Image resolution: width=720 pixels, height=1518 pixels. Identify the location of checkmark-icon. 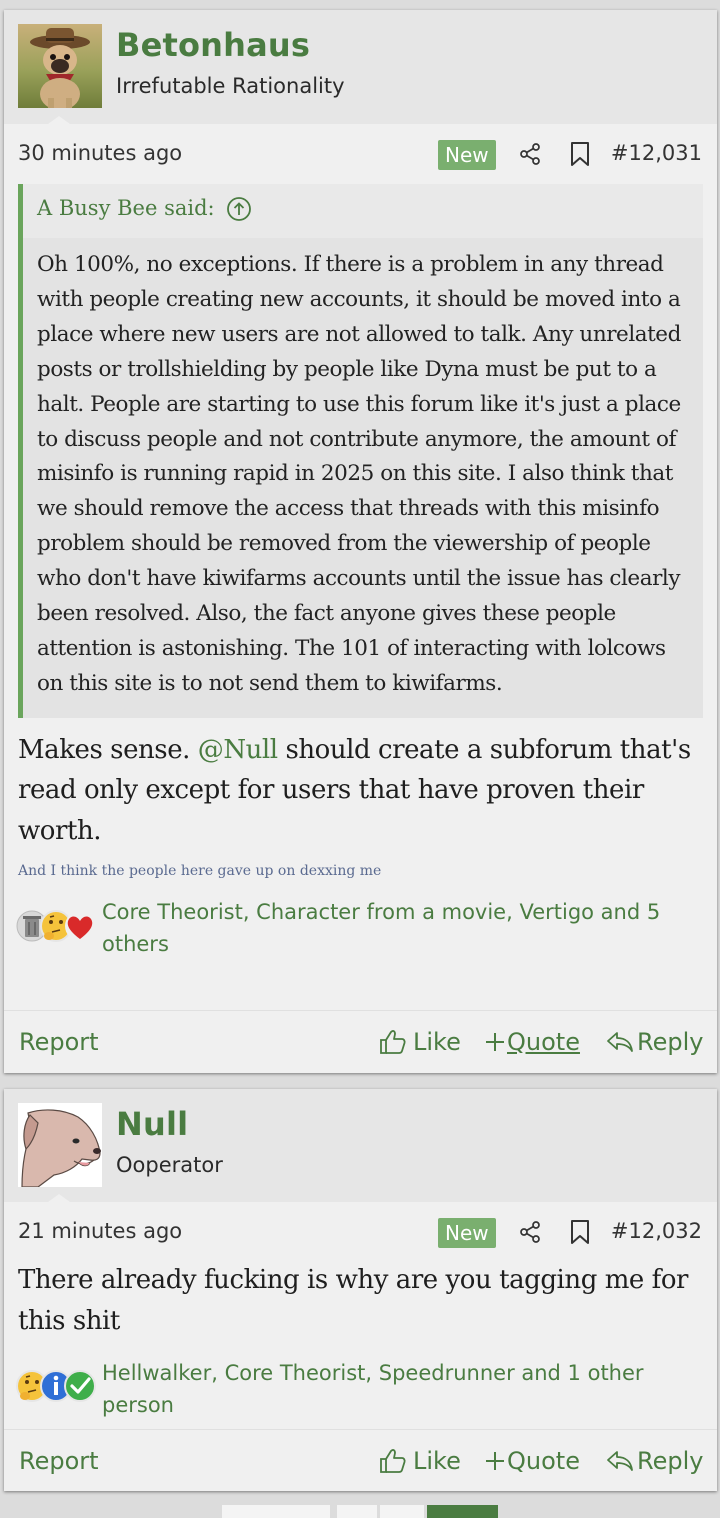
(80, 1386).